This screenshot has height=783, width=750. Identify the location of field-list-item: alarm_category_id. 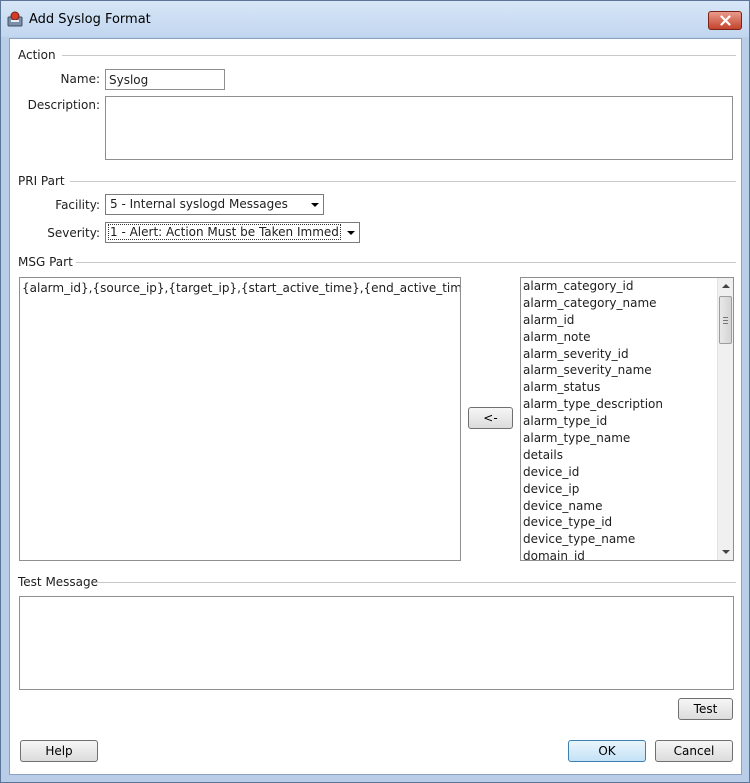
(627, 286).